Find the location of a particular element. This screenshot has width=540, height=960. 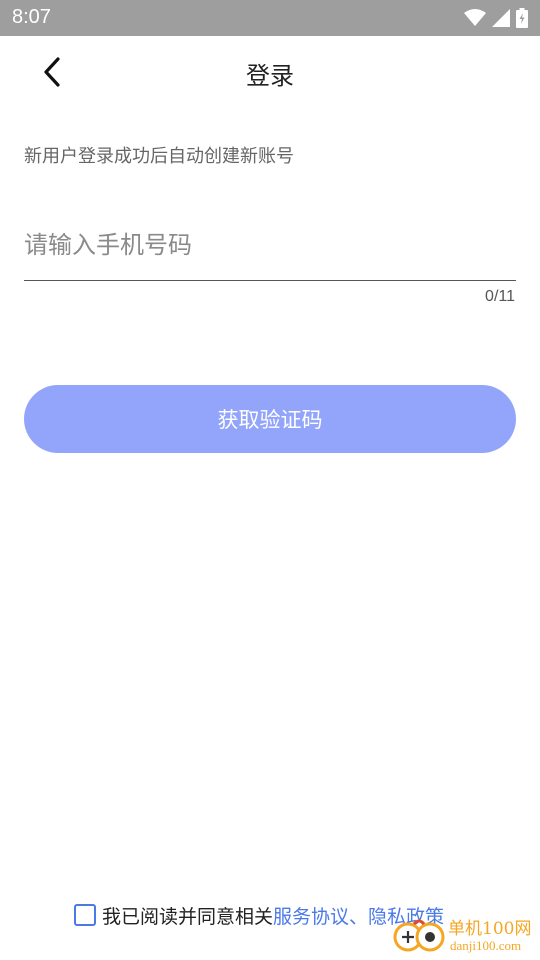

status-icons is located at coordinates (496, 18).